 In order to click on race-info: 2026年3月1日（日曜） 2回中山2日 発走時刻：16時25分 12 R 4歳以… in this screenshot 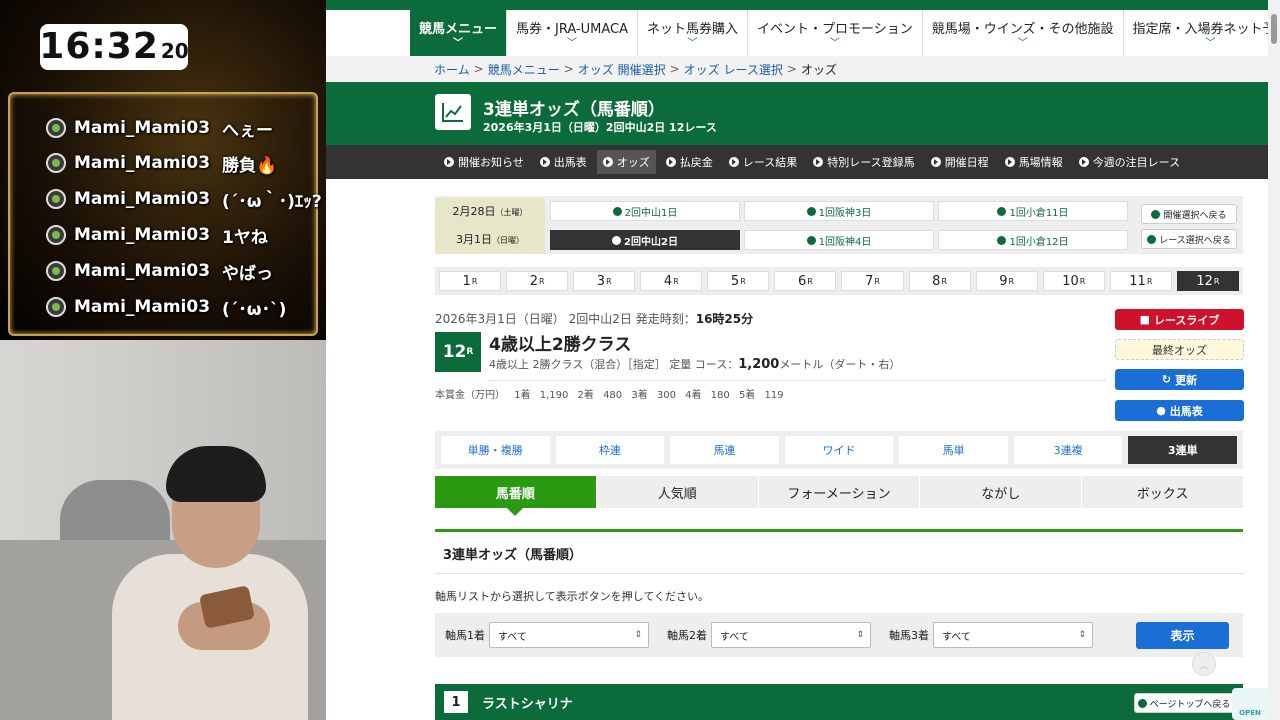, I will do `click(775, 355)`.